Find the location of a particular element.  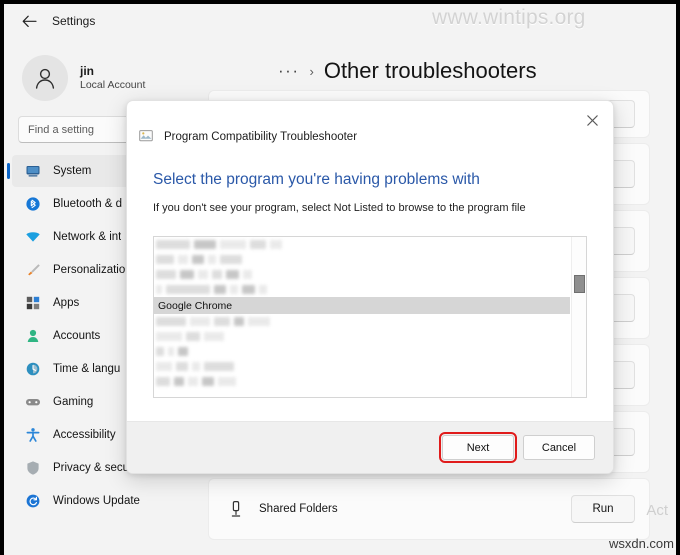

gamepad-icon is located at coordinates (33, 402).